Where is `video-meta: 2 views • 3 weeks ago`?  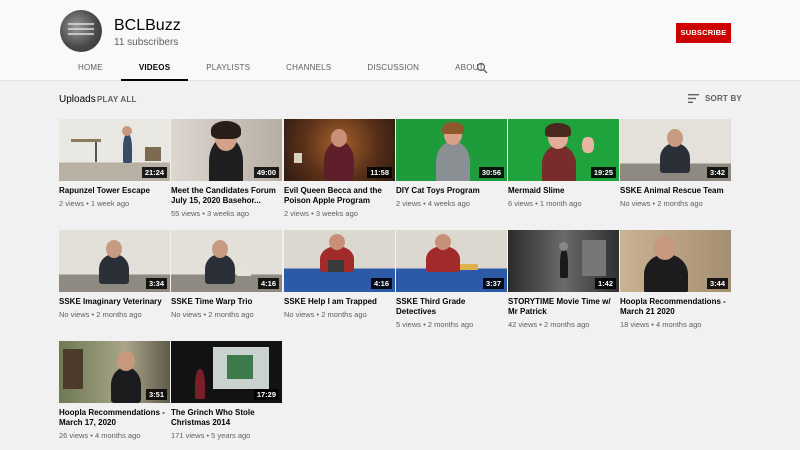
video-meta: 2 views • 3 weeks ago is located at coordinates (321, 213).